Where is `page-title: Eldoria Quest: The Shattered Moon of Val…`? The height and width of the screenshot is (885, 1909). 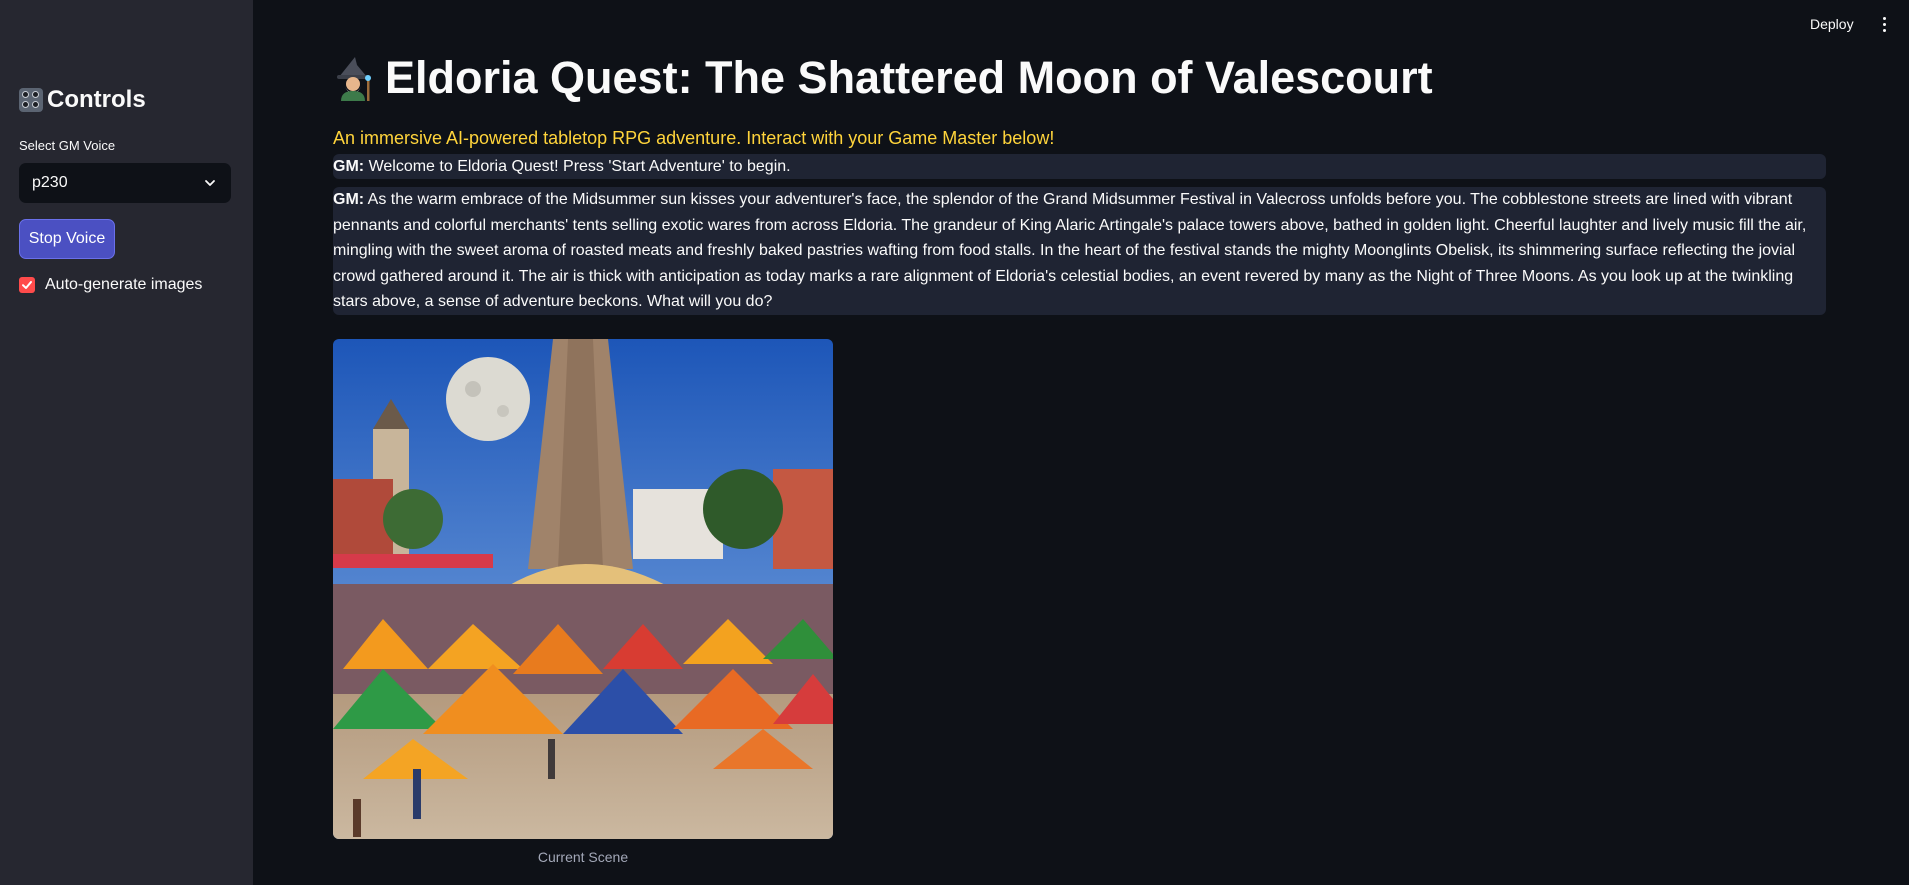 page-title: Eldoria Quest: The Shattered Moon of Val… is located at coordinates (883, 78).